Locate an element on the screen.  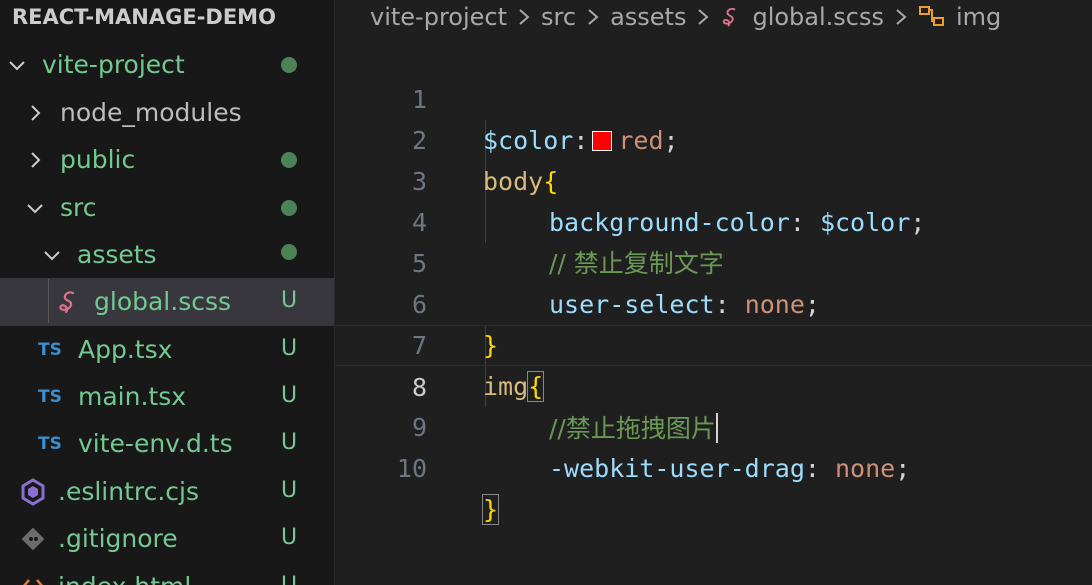
tree-item-label: vite-env.d.ts is located at coordinates (155, 444).